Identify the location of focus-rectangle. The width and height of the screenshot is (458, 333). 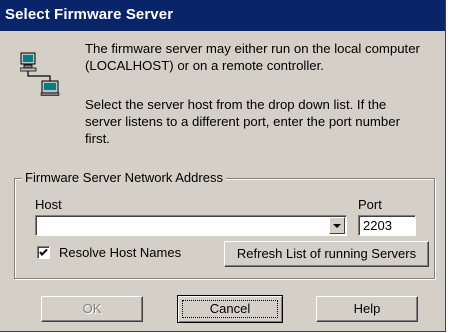
(230, 309).